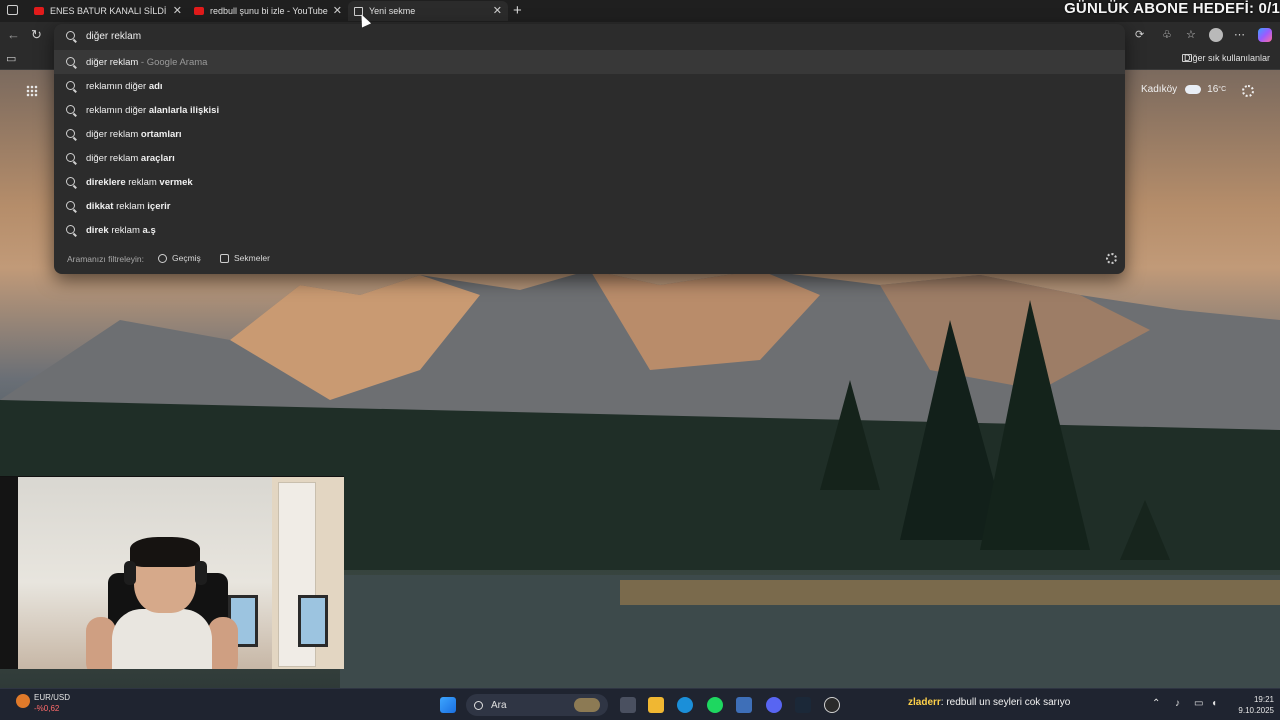  What do you see at coordinates (517, 10) in the screenshot?
I see `new-tab-plus-icon: +` at bounding box center [517, 10].